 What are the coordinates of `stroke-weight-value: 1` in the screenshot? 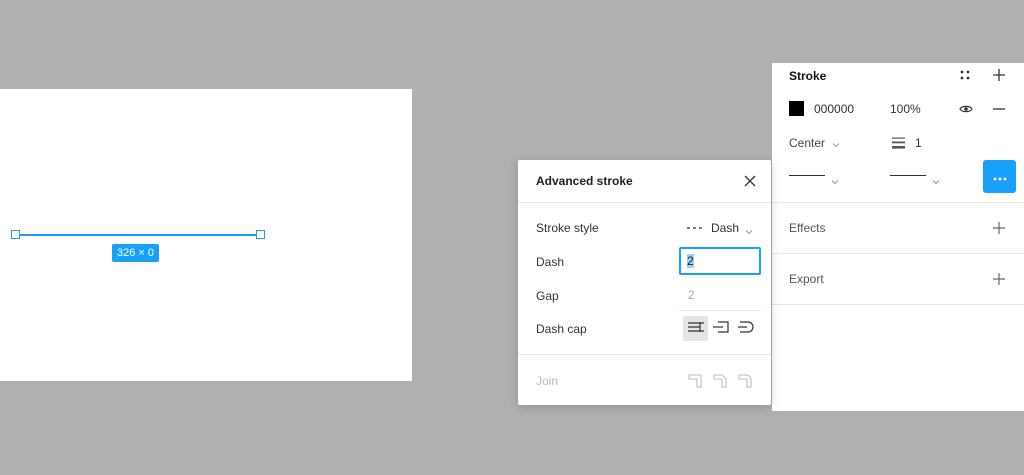 It's located at (918, 143).